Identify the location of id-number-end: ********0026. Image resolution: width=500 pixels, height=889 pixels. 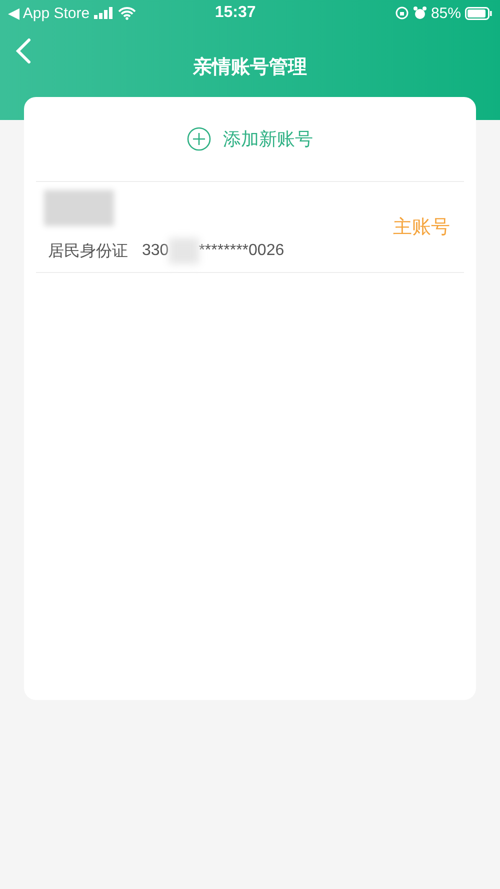
(241, 251).